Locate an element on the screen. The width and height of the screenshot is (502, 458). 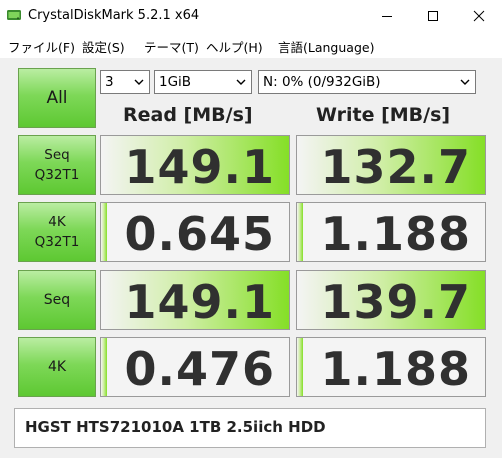
test-count-select: 3 is located at coordinates (125, 82).